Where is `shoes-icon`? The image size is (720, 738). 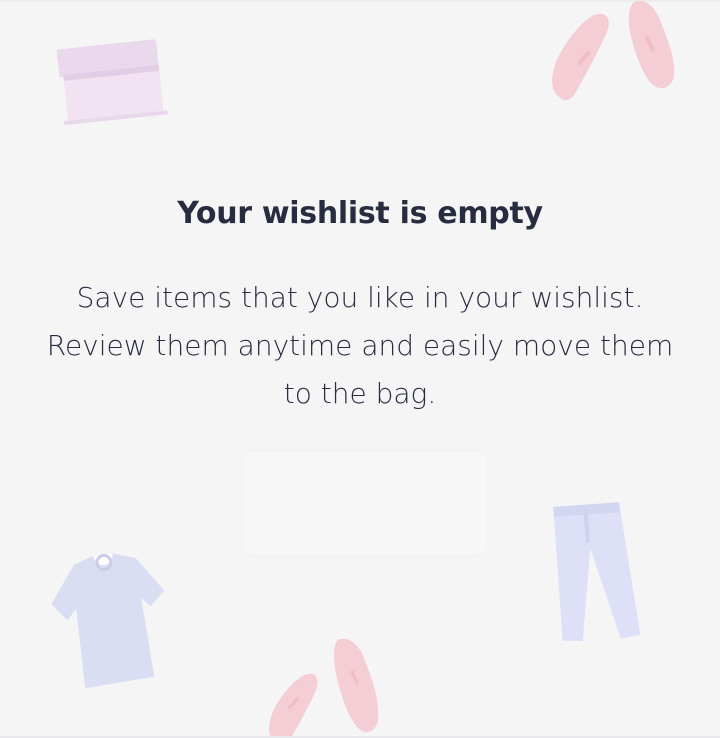 shoes-icon is located at coordinates (617, 60).